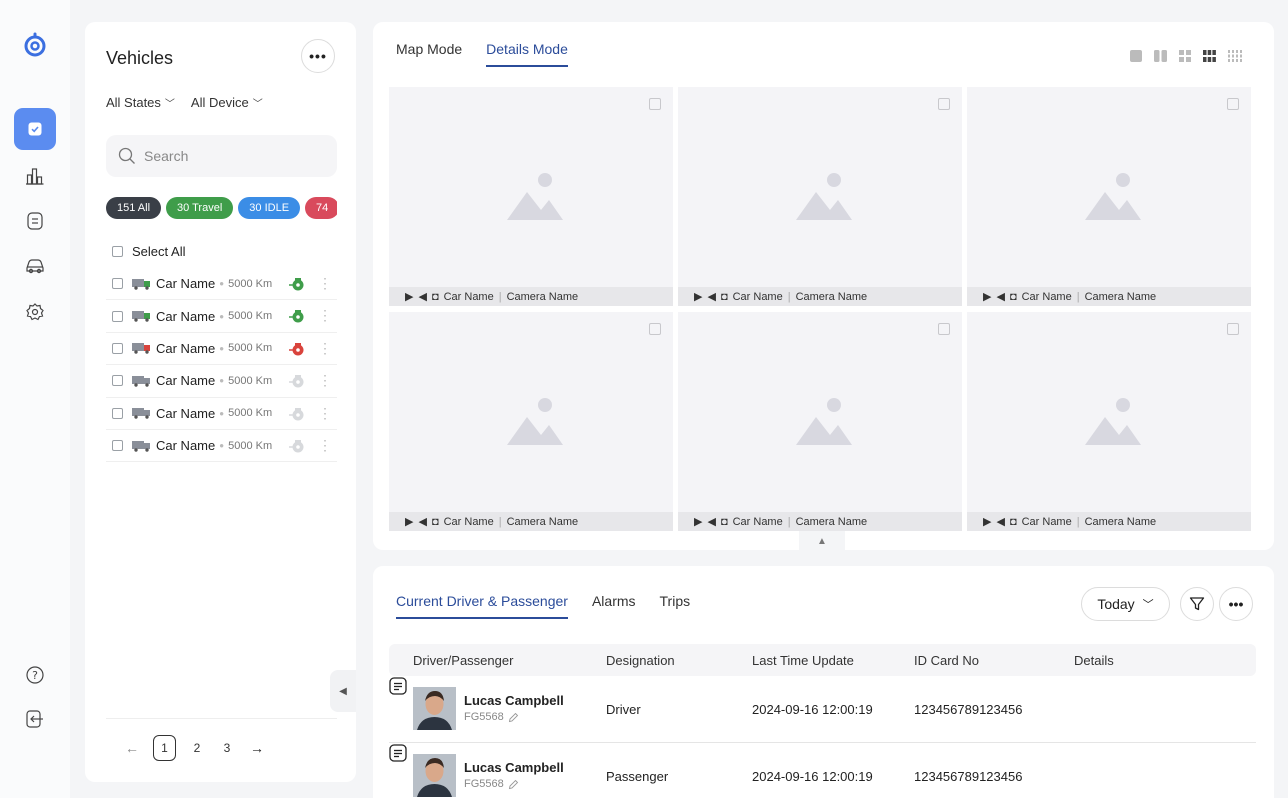 The image size is (1288, 798). What do you see at coordinates (269, 208) in the screenshot?
I see `chip-idle: 30 IDLE` at bounding box center [269, 208].